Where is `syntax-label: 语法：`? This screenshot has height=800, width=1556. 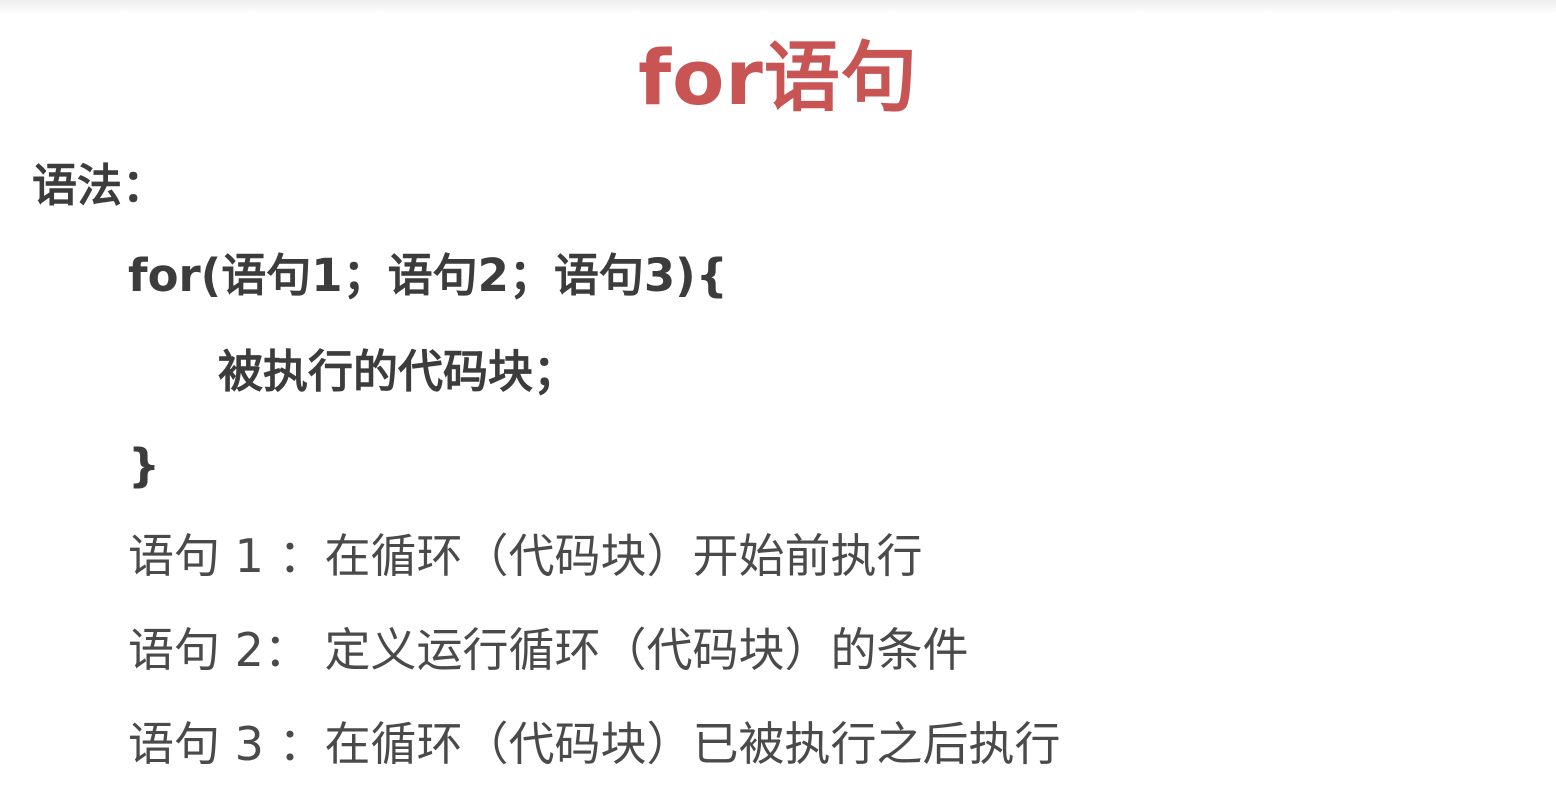 syntax-label: 语法： is located at coordinates (100, 185).